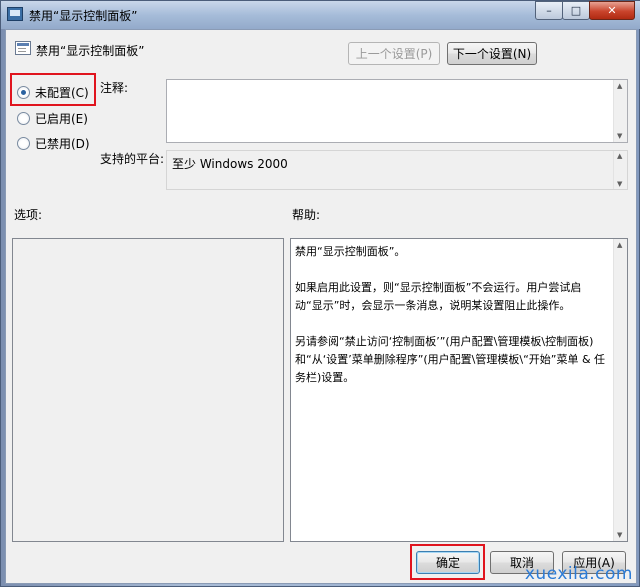  Describe the element at coordinates (397, 170) in the screenshot. I see `platform-field: 至少 Windows 2000 ▲ ▼` at that location.